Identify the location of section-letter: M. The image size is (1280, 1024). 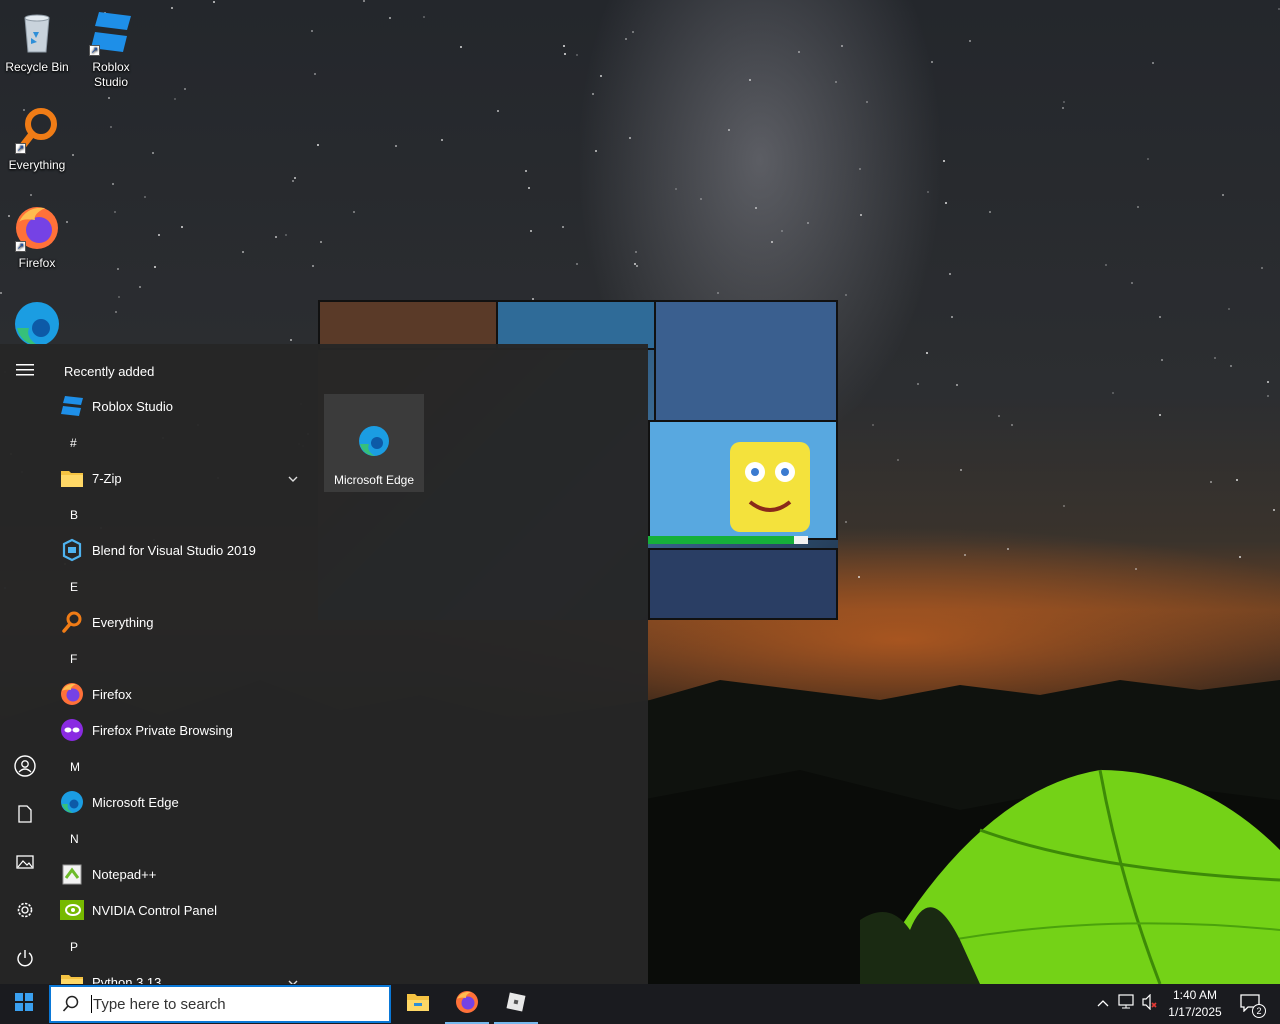
(75, 767).